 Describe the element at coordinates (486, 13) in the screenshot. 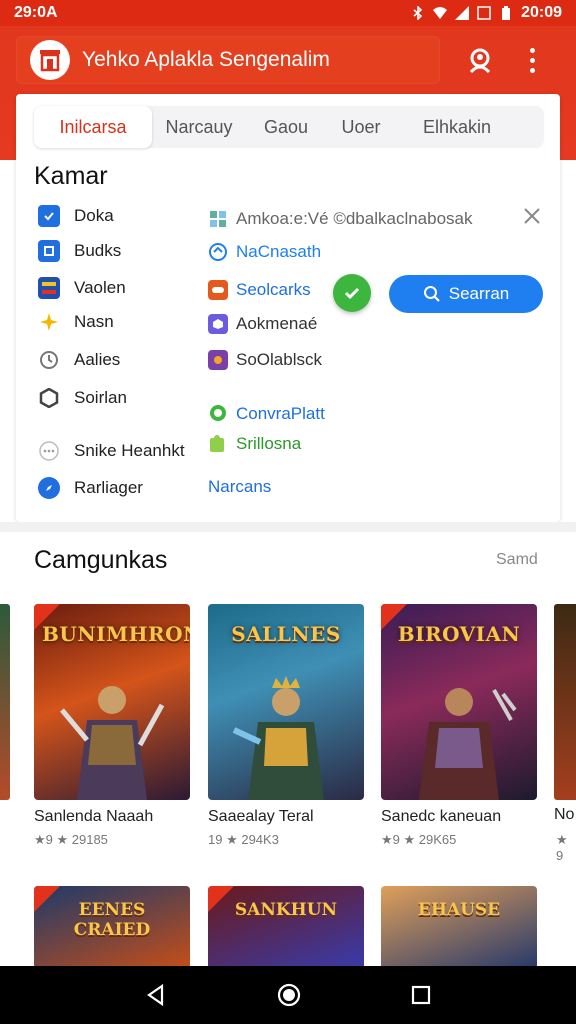

I see `status-icons: 20:09` at that location.